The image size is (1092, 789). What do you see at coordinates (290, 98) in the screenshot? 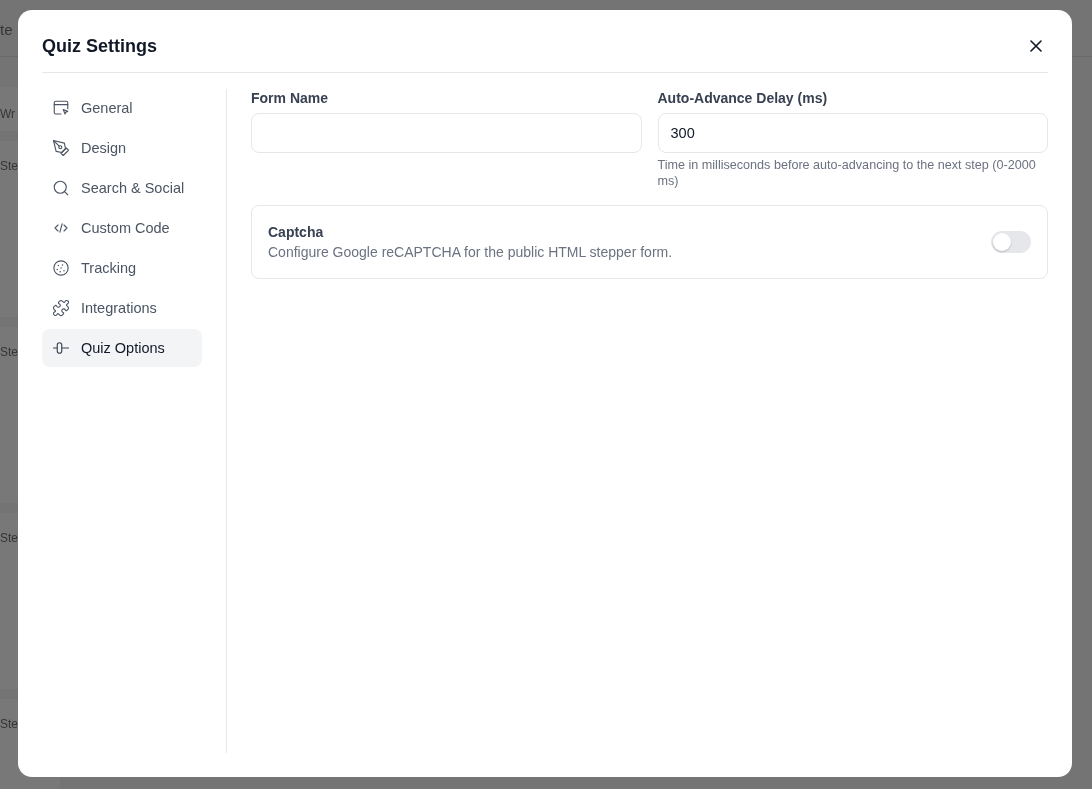
I see `field-label: Form Name` at bounding box center [290, 98].